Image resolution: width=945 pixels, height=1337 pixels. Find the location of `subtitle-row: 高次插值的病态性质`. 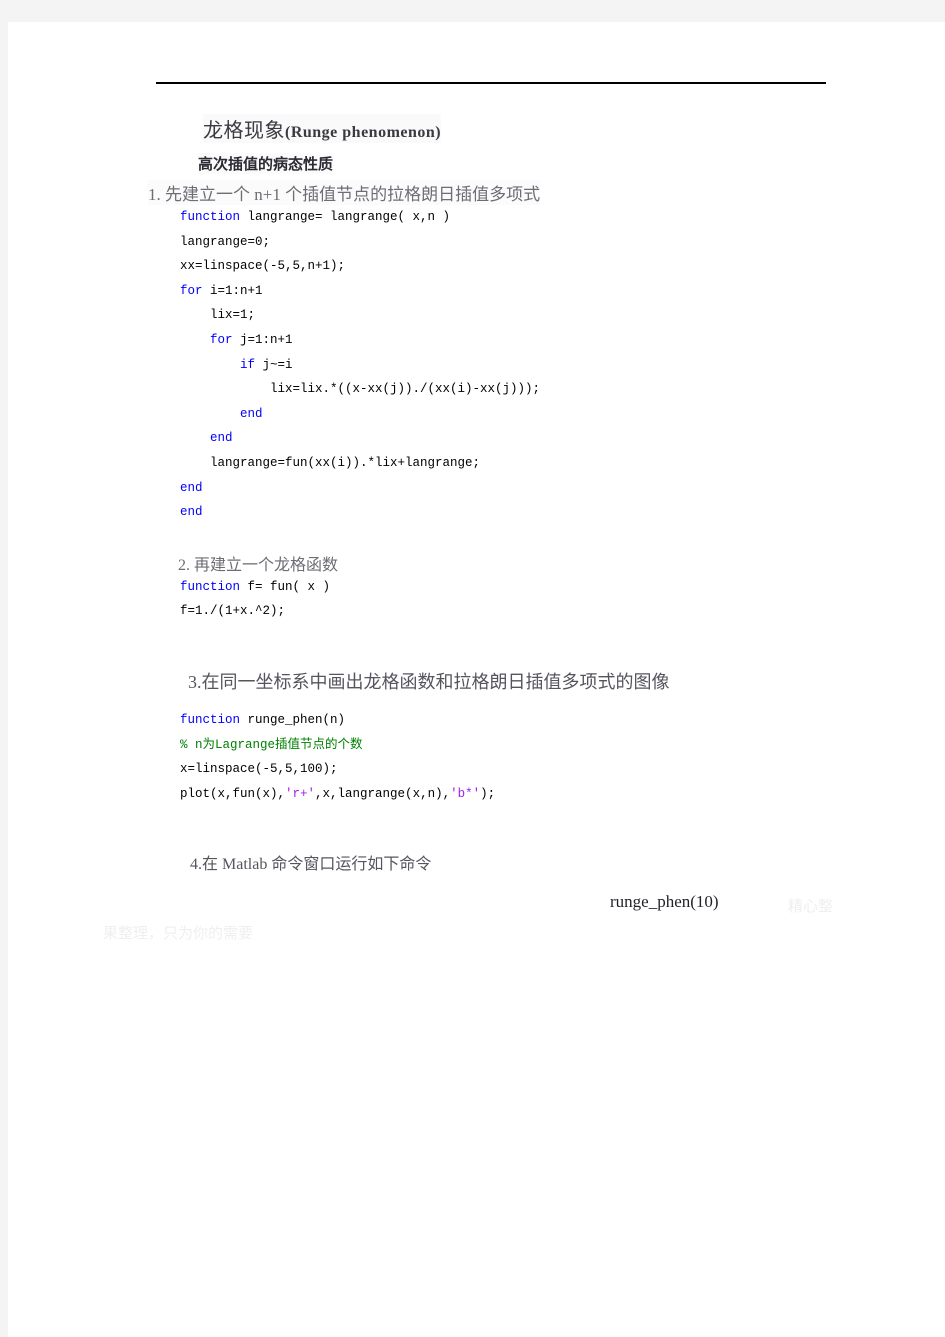

subtitle-row: 高次插值的病态性质 is located at coordinates (493, 158).